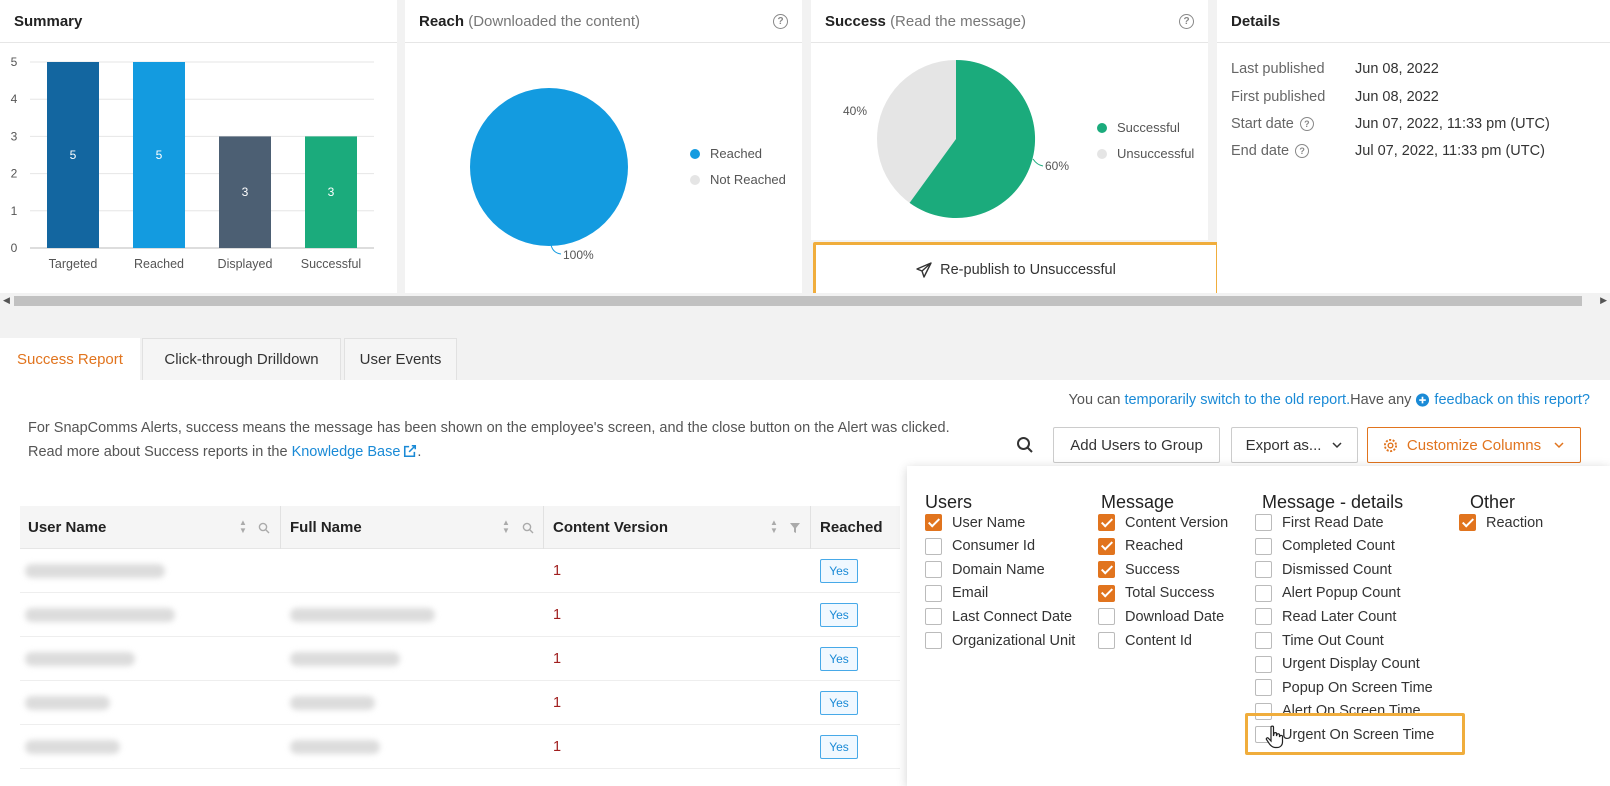 Image resolution: width=1610 pixels, height=786 pixels. What do you see at coordinates (346, 452) in the screenshot?
I see `knowledge-base-link: Knowledge Base` at bounding box center [346, 452].